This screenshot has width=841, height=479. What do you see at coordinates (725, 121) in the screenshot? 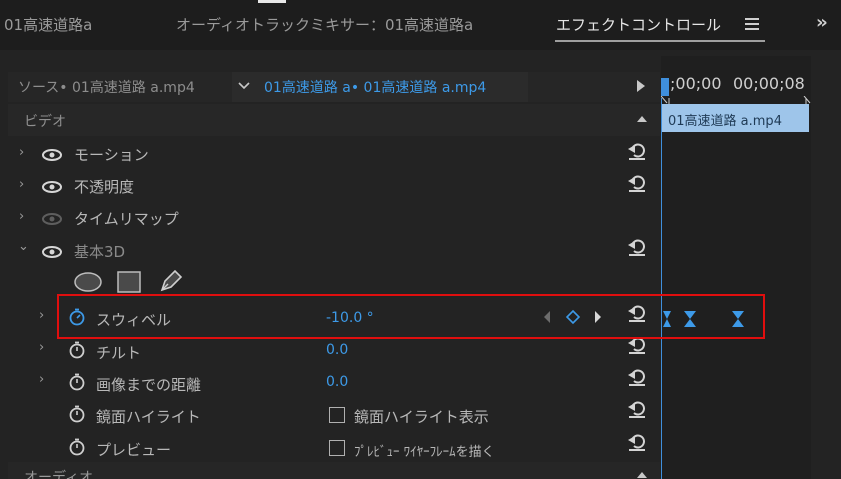
I see `clip-label: 01高速道路 a.mp4` at bounding box center [725, 121].